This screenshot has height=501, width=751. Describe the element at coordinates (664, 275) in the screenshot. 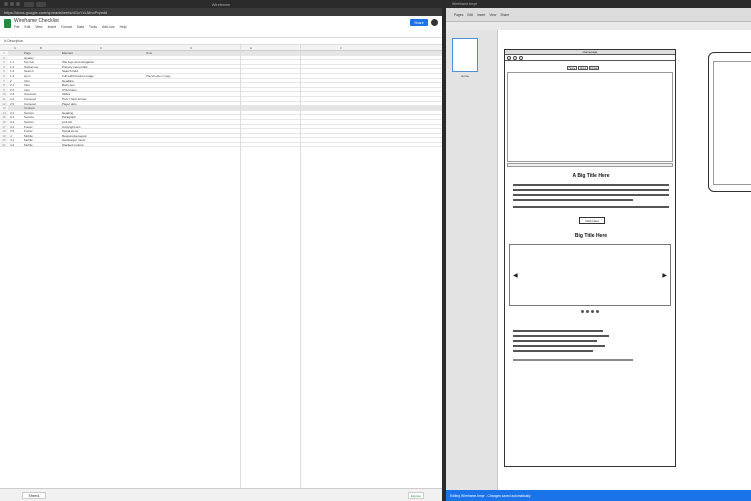

I see `chevron-right-icon: ▶` at that location.